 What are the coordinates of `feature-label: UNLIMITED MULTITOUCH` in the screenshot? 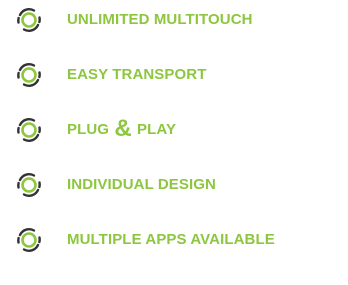 It's located at (160, 19).